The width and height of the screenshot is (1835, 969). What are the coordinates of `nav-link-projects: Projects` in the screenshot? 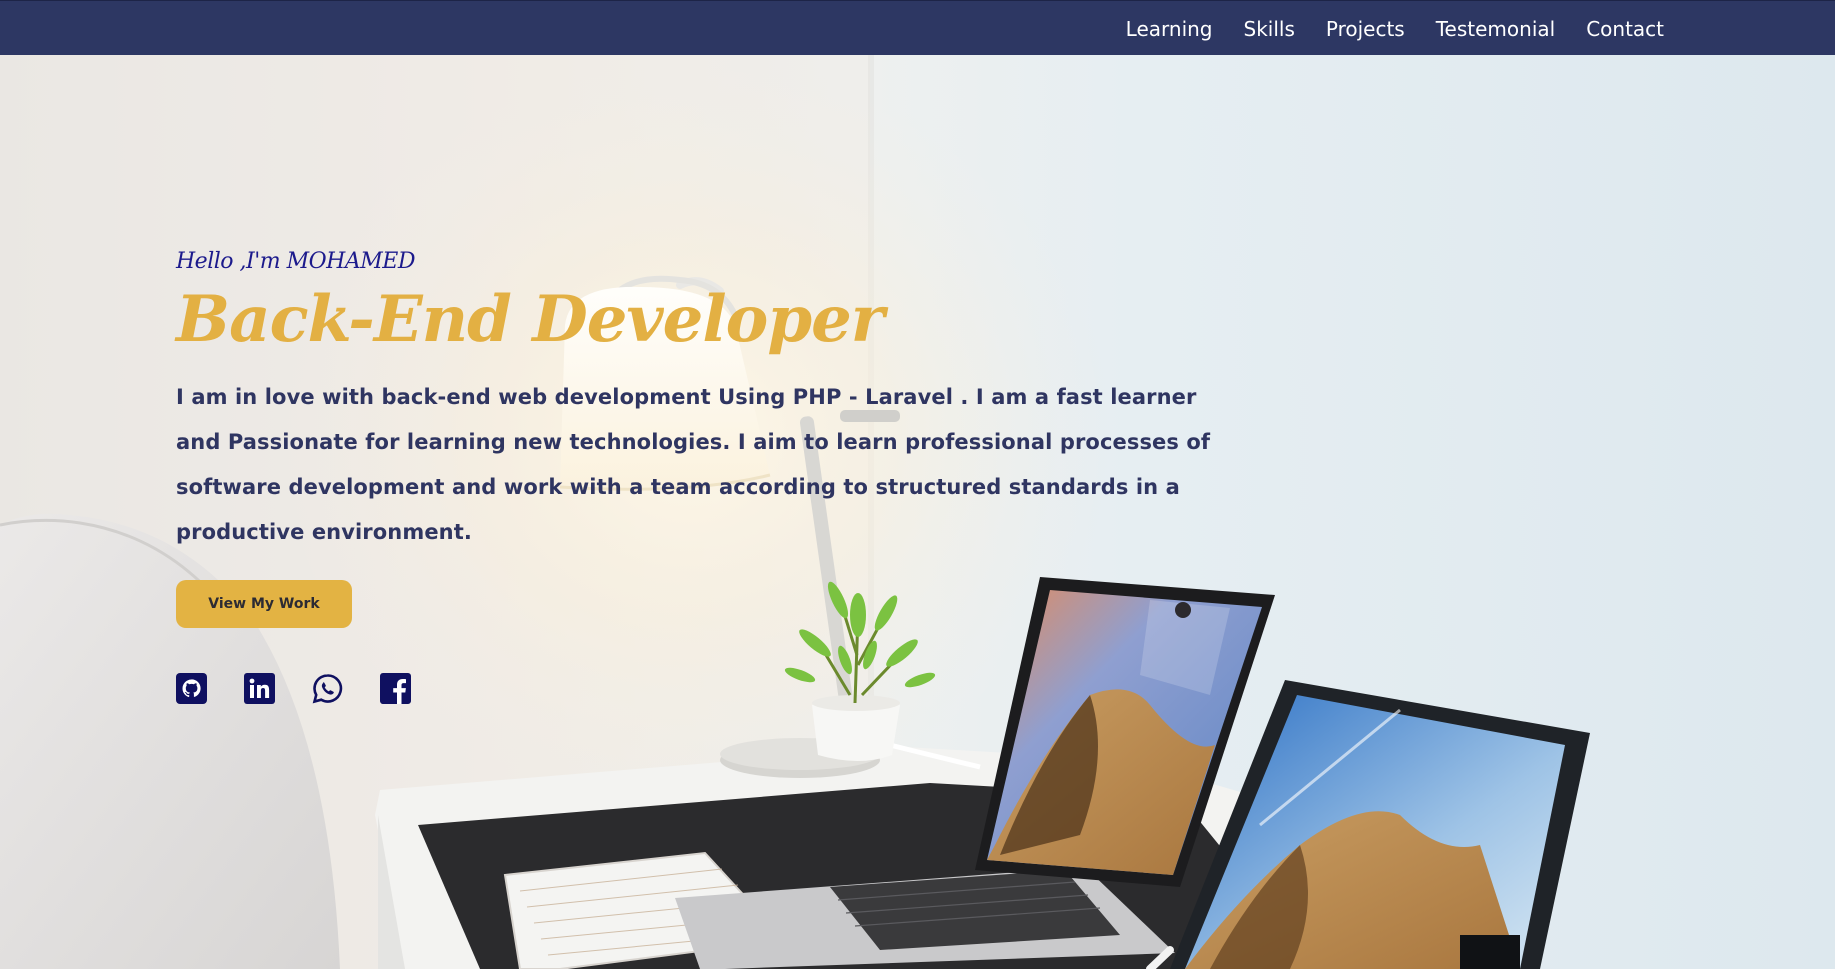 It's located at (1365, 29).